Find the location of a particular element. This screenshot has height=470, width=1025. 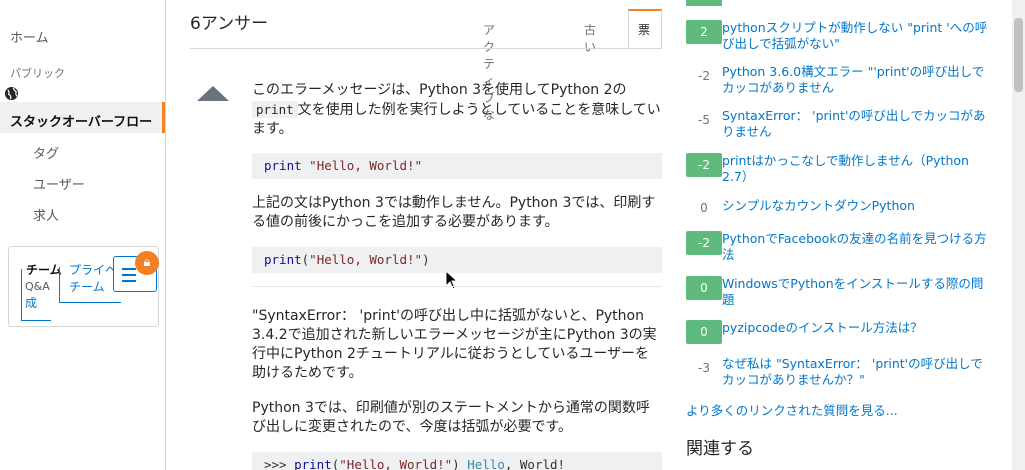

teams-promo: チーム Q&A 成 プライベ チーム 🔒︎ is located at coordinates (83, 286).